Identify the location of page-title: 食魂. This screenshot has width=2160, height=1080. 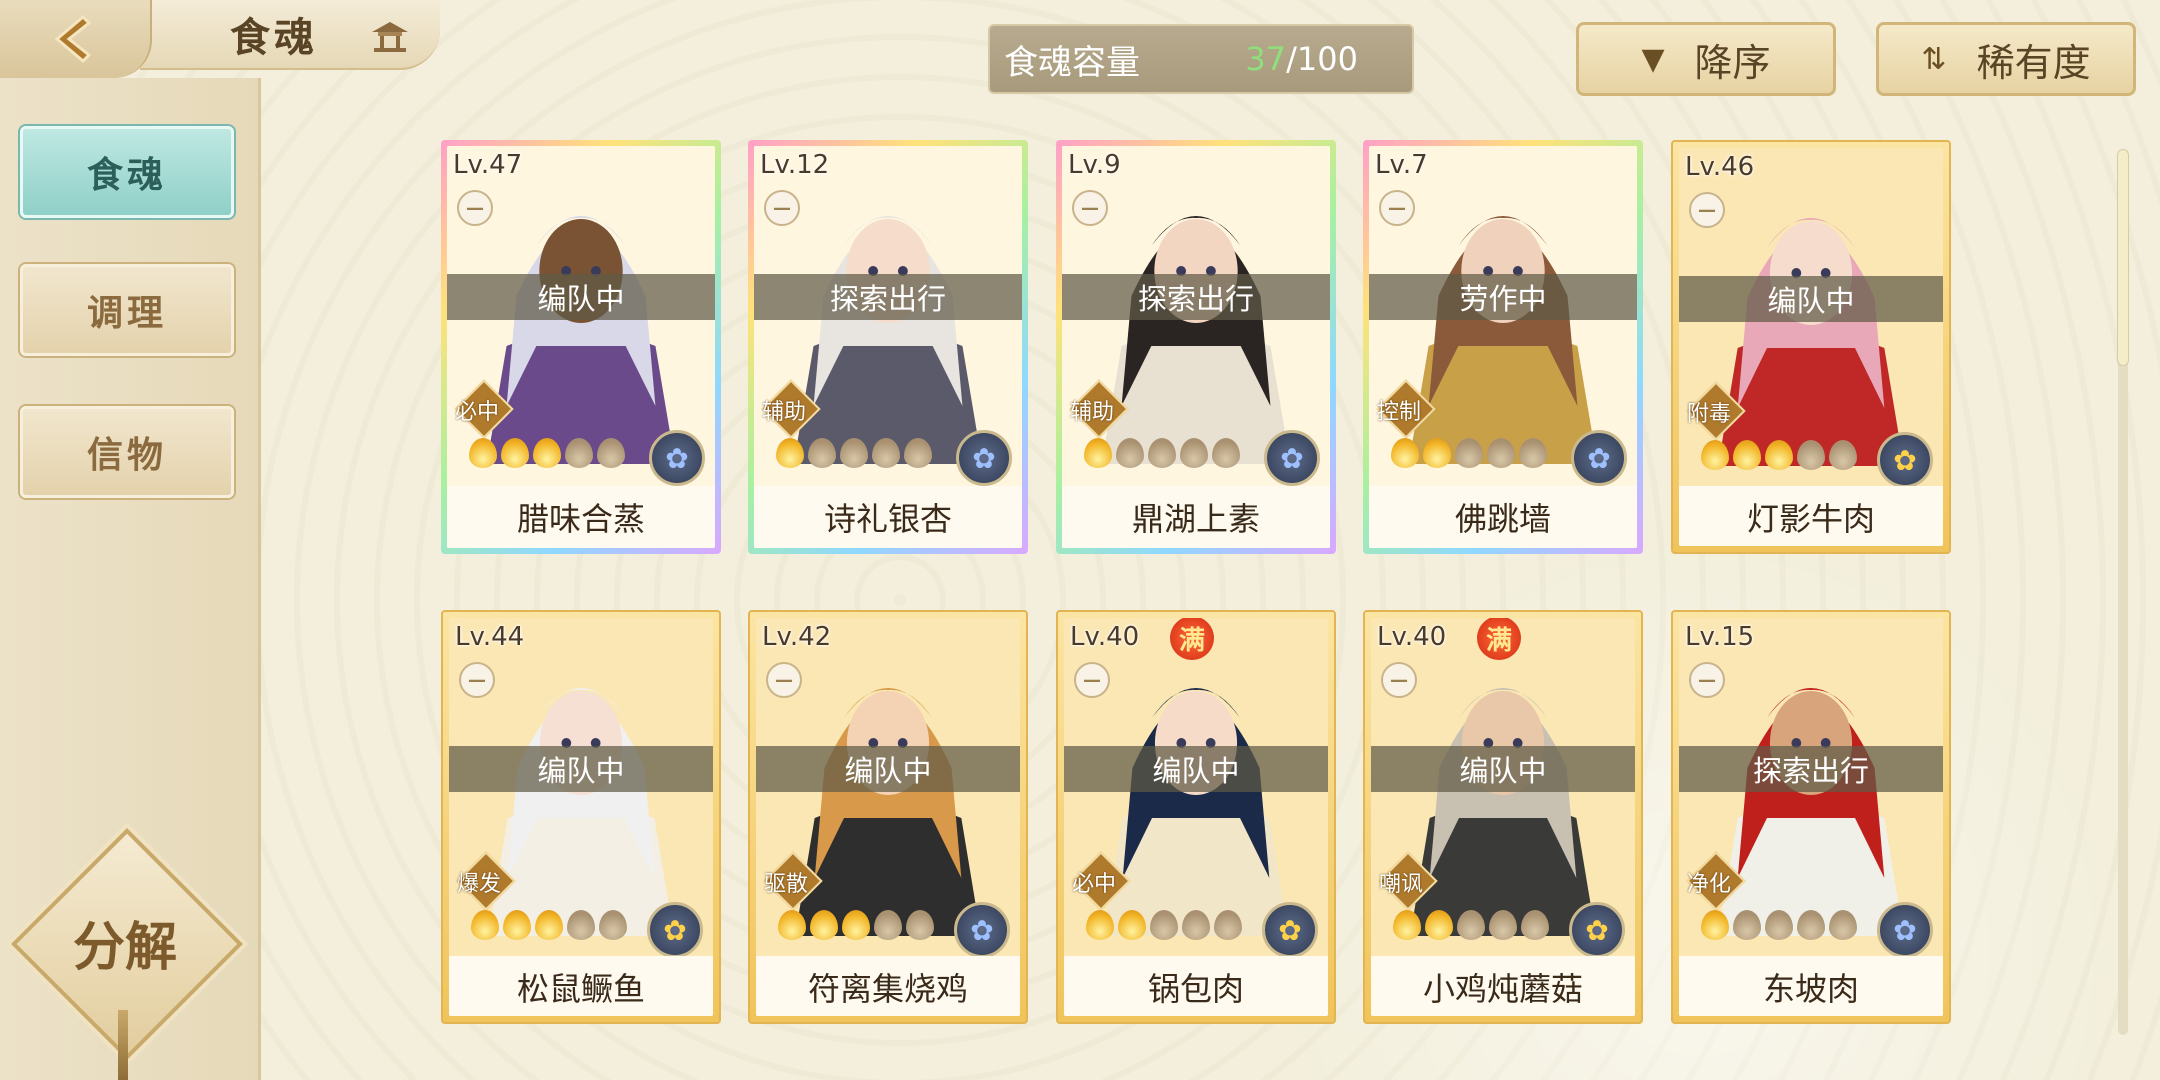
(274, 37).